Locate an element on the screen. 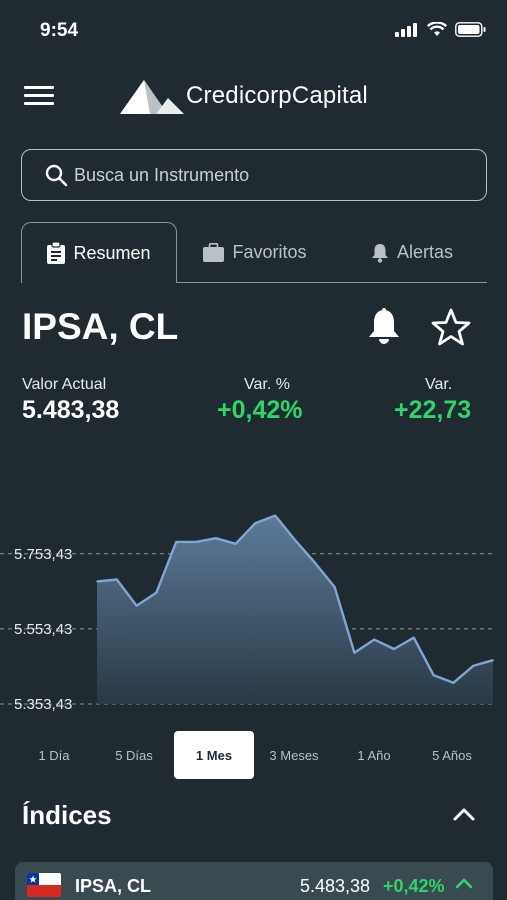 This screenshot has height=900, width=507. index-name: IPSA, CL is located at coordinates (113, 886).